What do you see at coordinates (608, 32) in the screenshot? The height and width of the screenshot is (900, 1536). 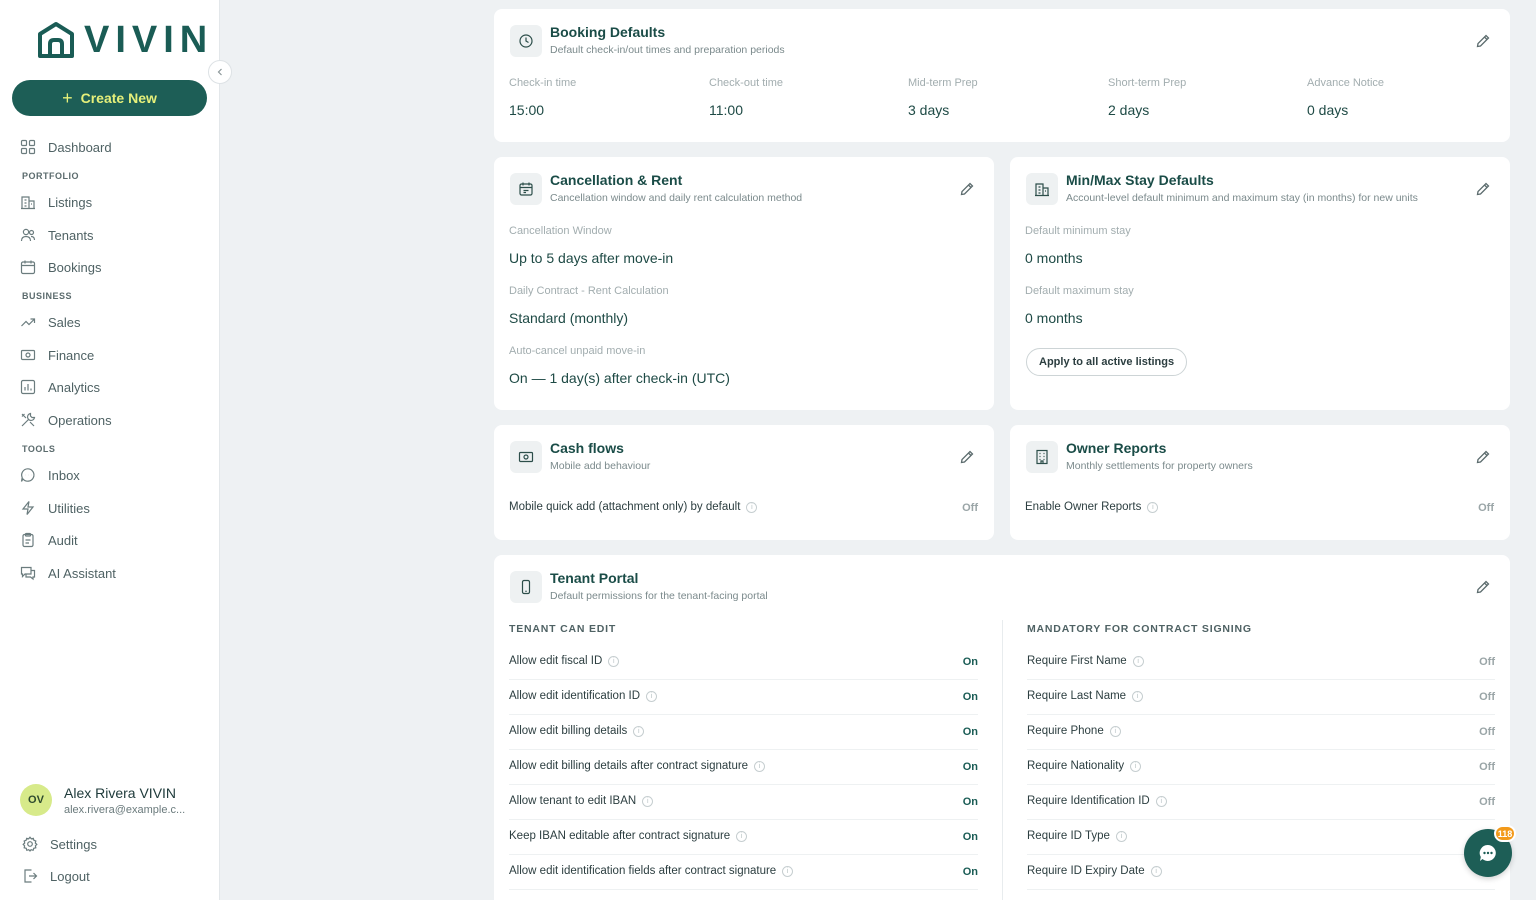 I see `card-title: Booking Defaults` at bounding box center [608, 32].